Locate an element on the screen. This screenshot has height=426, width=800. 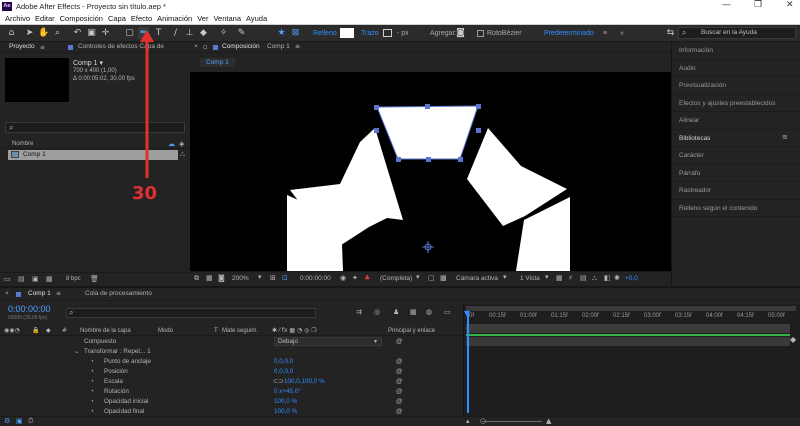
clone-stamp-tool-icon: ⊥ is located at coordinates (189, 33).